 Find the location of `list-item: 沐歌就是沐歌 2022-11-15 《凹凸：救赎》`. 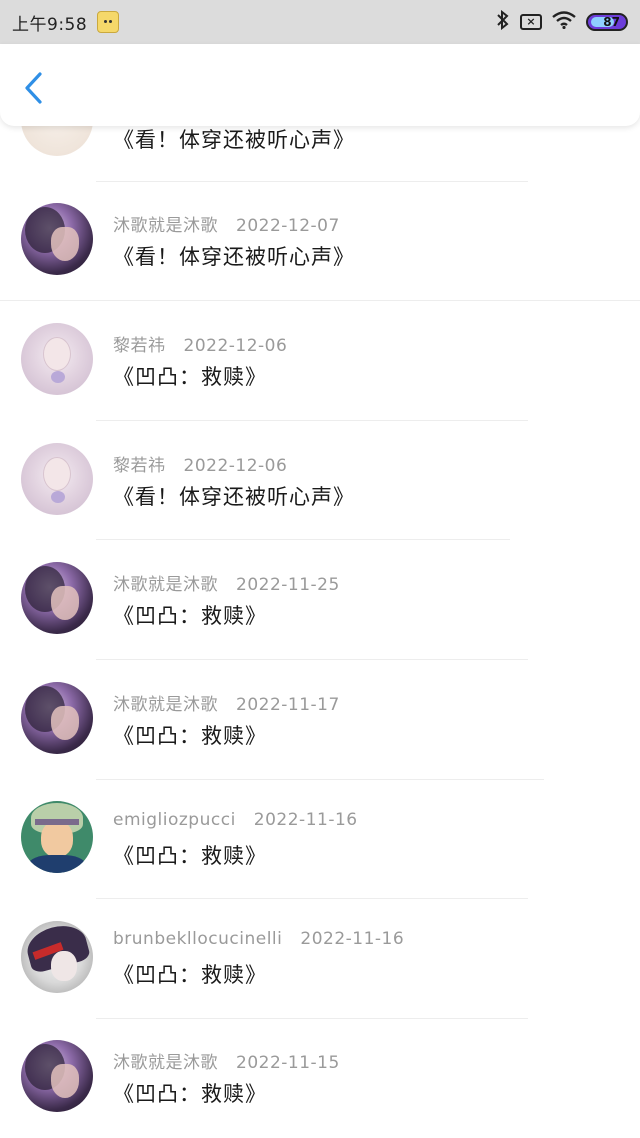

list-item: 沐歌就是沐歌 2022-11-15 《凹凸：救赎》 is located at coordinates (320, 1078).